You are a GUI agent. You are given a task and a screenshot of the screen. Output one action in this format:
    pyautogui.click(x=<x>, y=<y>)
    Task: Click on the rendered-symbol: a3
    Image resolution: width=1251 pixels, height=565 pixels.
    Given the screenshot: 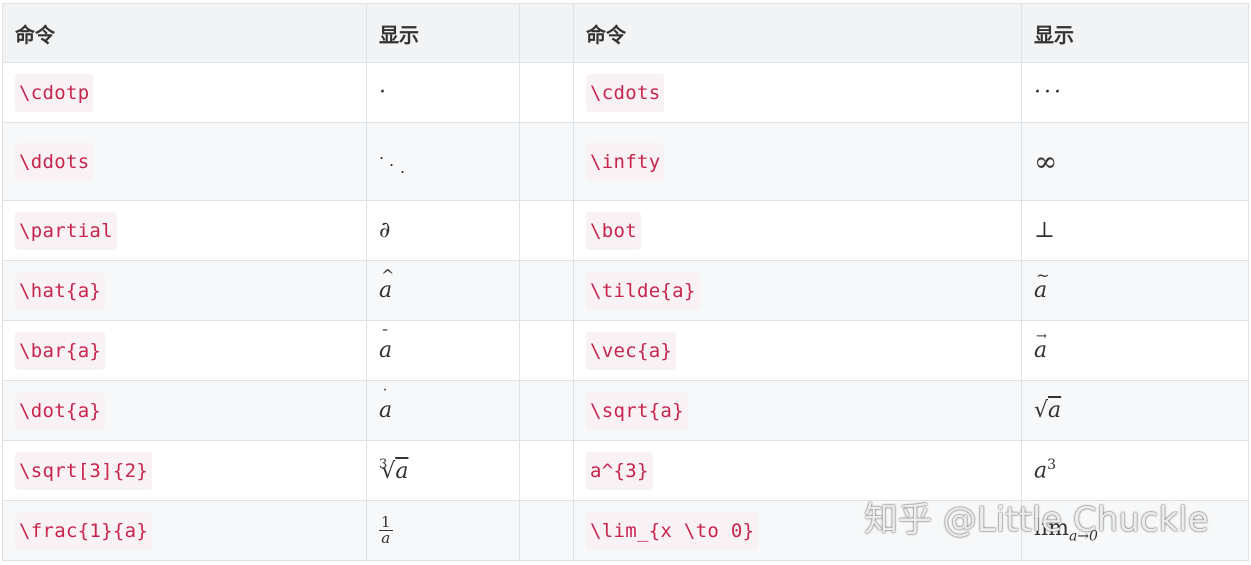 What is the action you would take?
    pyautogui.click(x=1135, y=470)
    